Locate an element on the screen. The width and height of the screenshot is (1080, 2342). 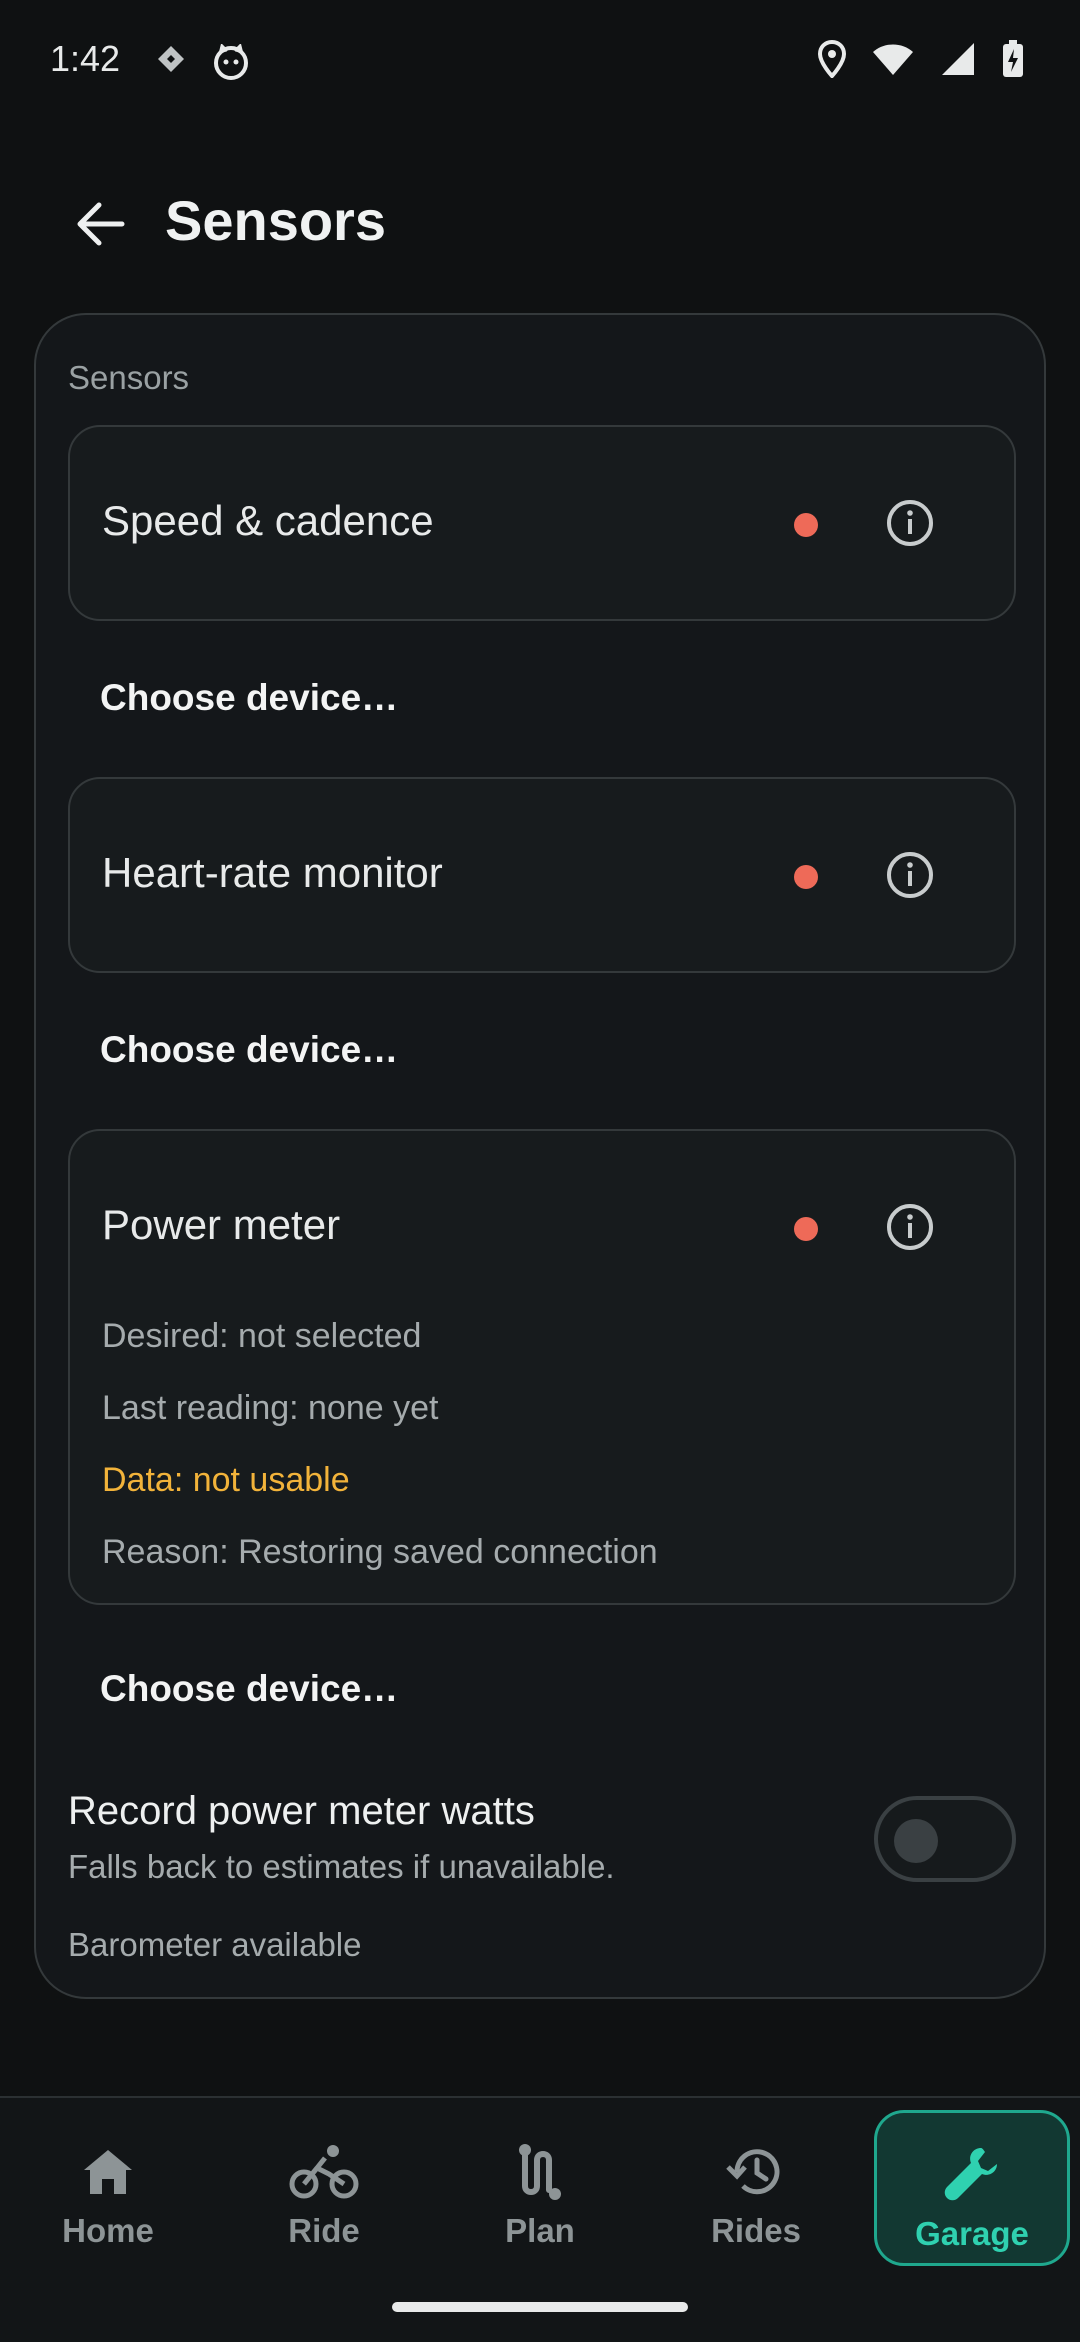
nav-item-home: Home is located at coordinates (108, 2188).